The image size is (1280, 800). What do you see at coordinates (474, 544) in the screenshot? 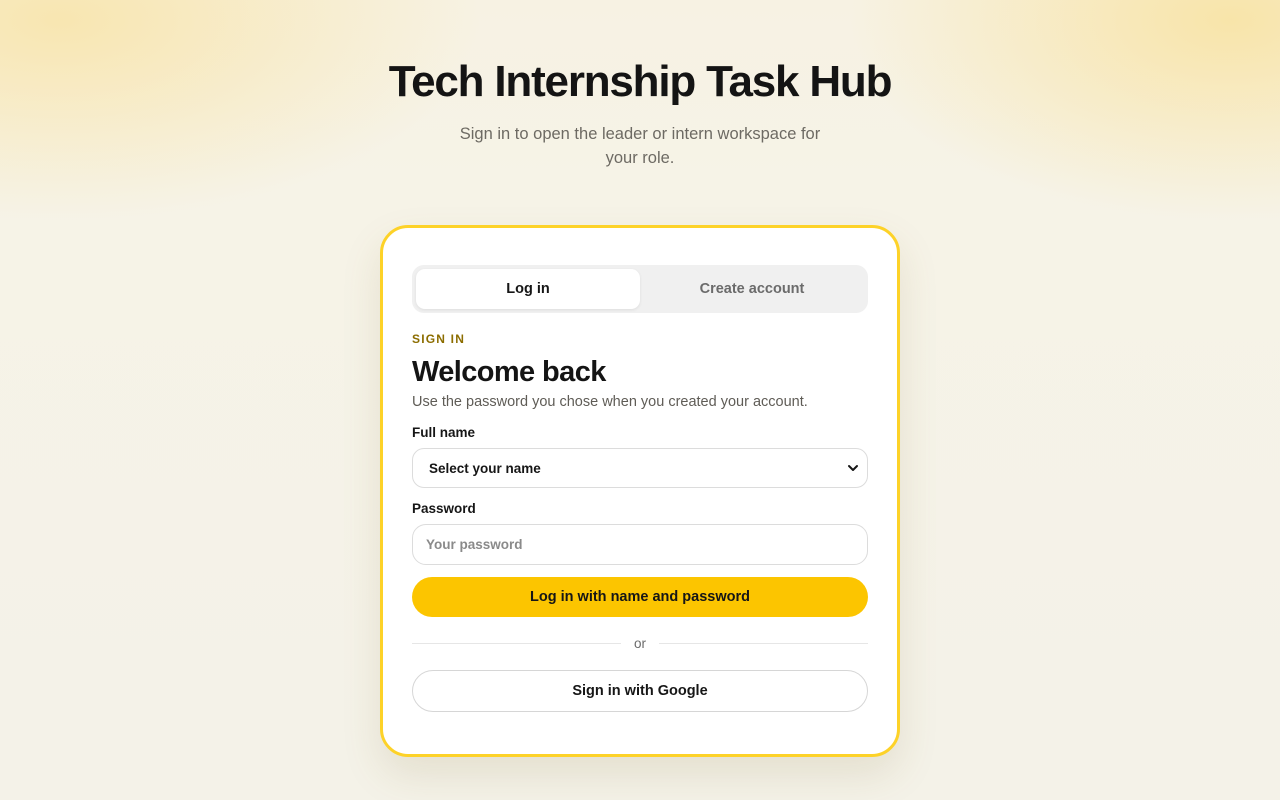
I see `password-placeholder: Your password` at bounding box center [474, 544].